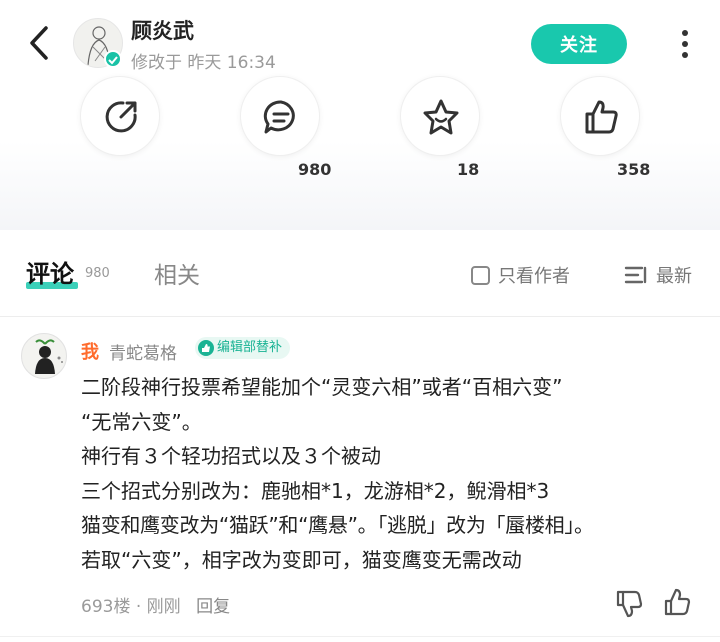  I want to click on commenter-avatar, so click(44, 356).